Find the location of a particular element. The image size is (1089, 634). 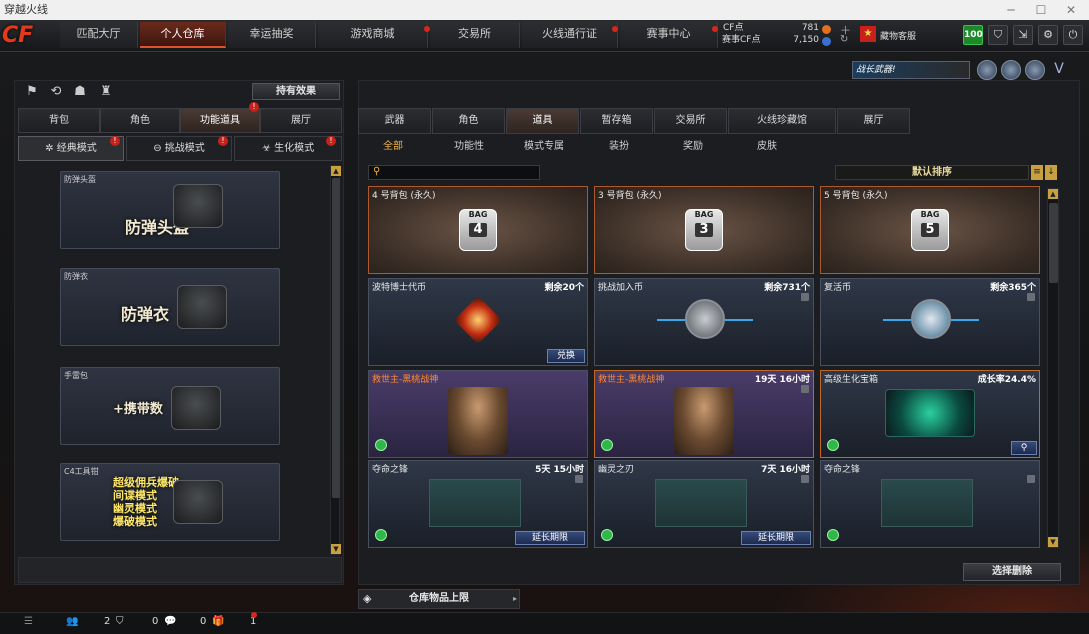

right-tab-collection-hall: 火线珍藏馆 is located at coordinates (782, 121).